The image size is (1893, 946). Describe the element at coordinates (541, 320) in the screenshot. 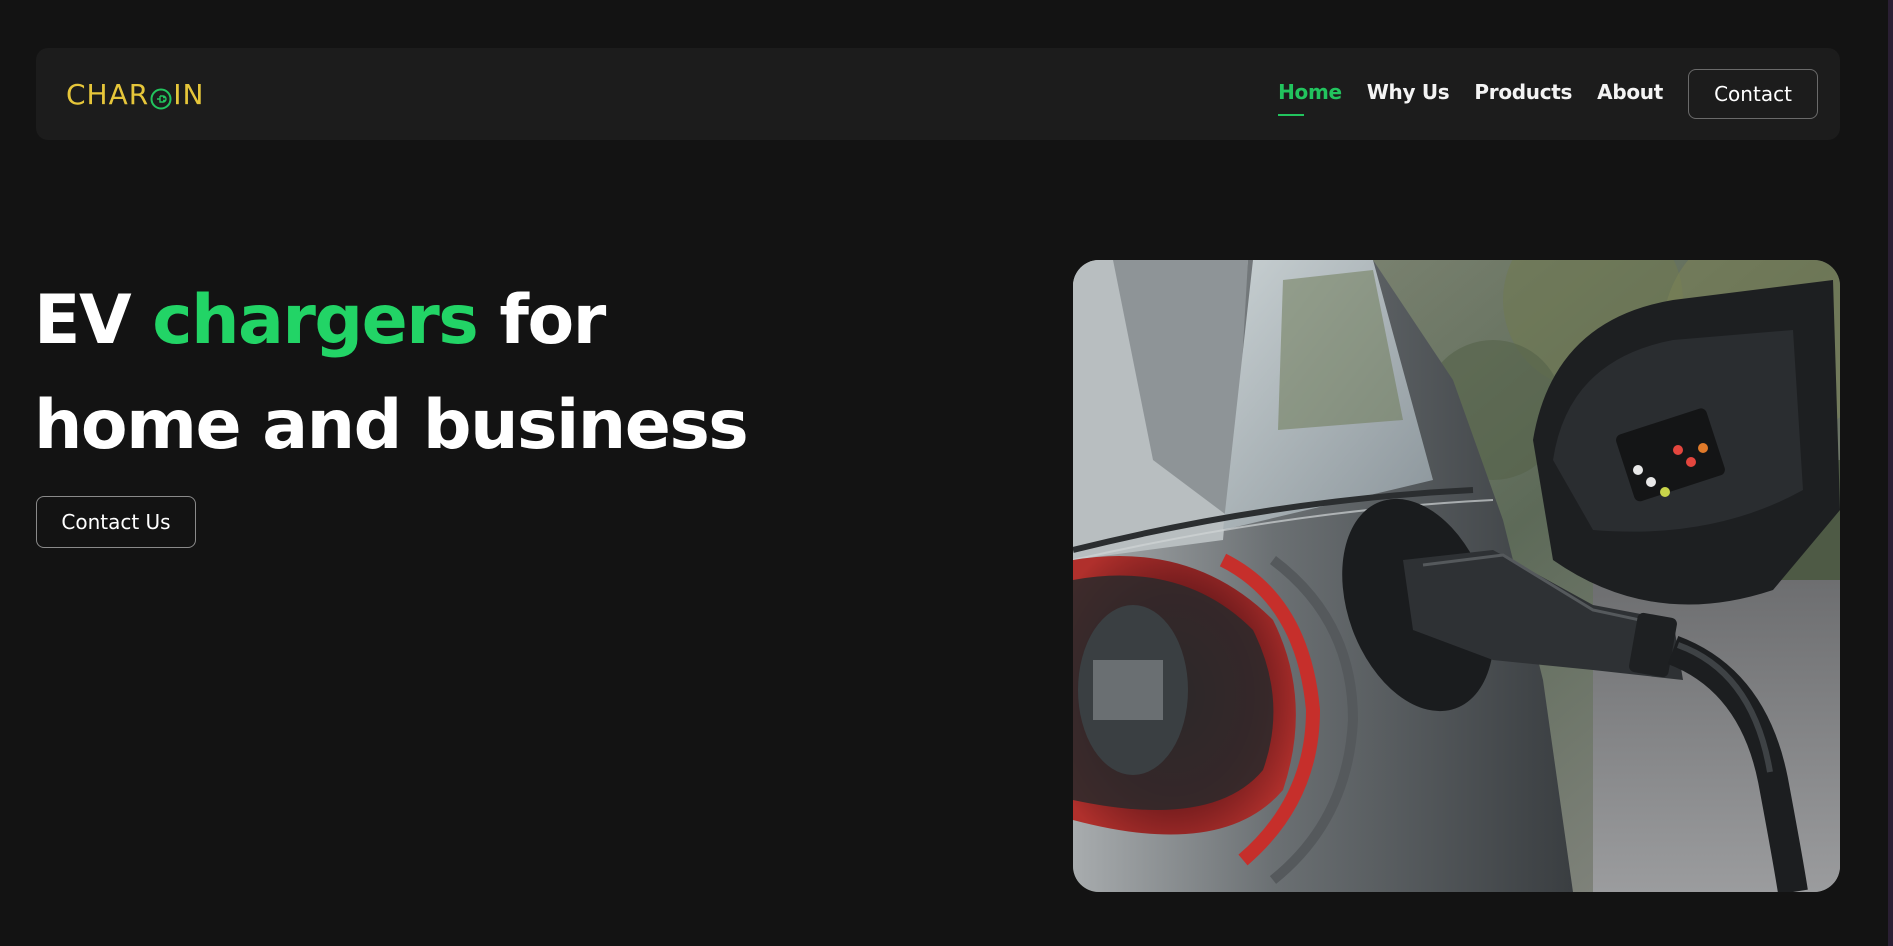

I see `hero-title-part2: for` at that location.